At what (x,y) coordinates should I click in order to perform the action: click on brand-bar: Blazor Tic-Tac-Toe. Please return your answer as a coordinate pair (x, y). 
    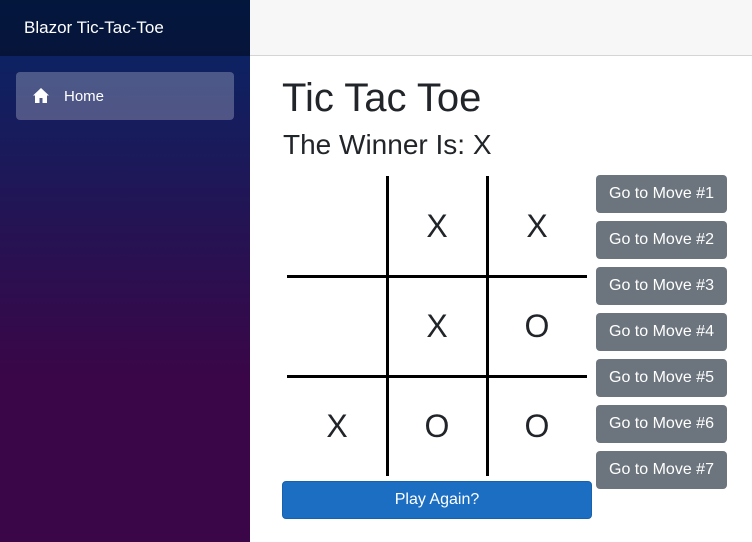
    Looking at the image, I should click on (125, 28).